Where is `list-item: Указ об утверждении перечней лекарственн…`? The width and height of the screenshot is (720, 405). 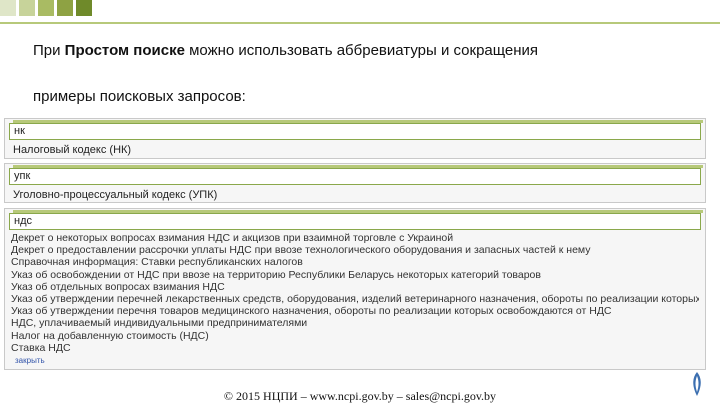
list-item: Указ об утверждении перечней лекарственн… is located at coordinates (355, 299).